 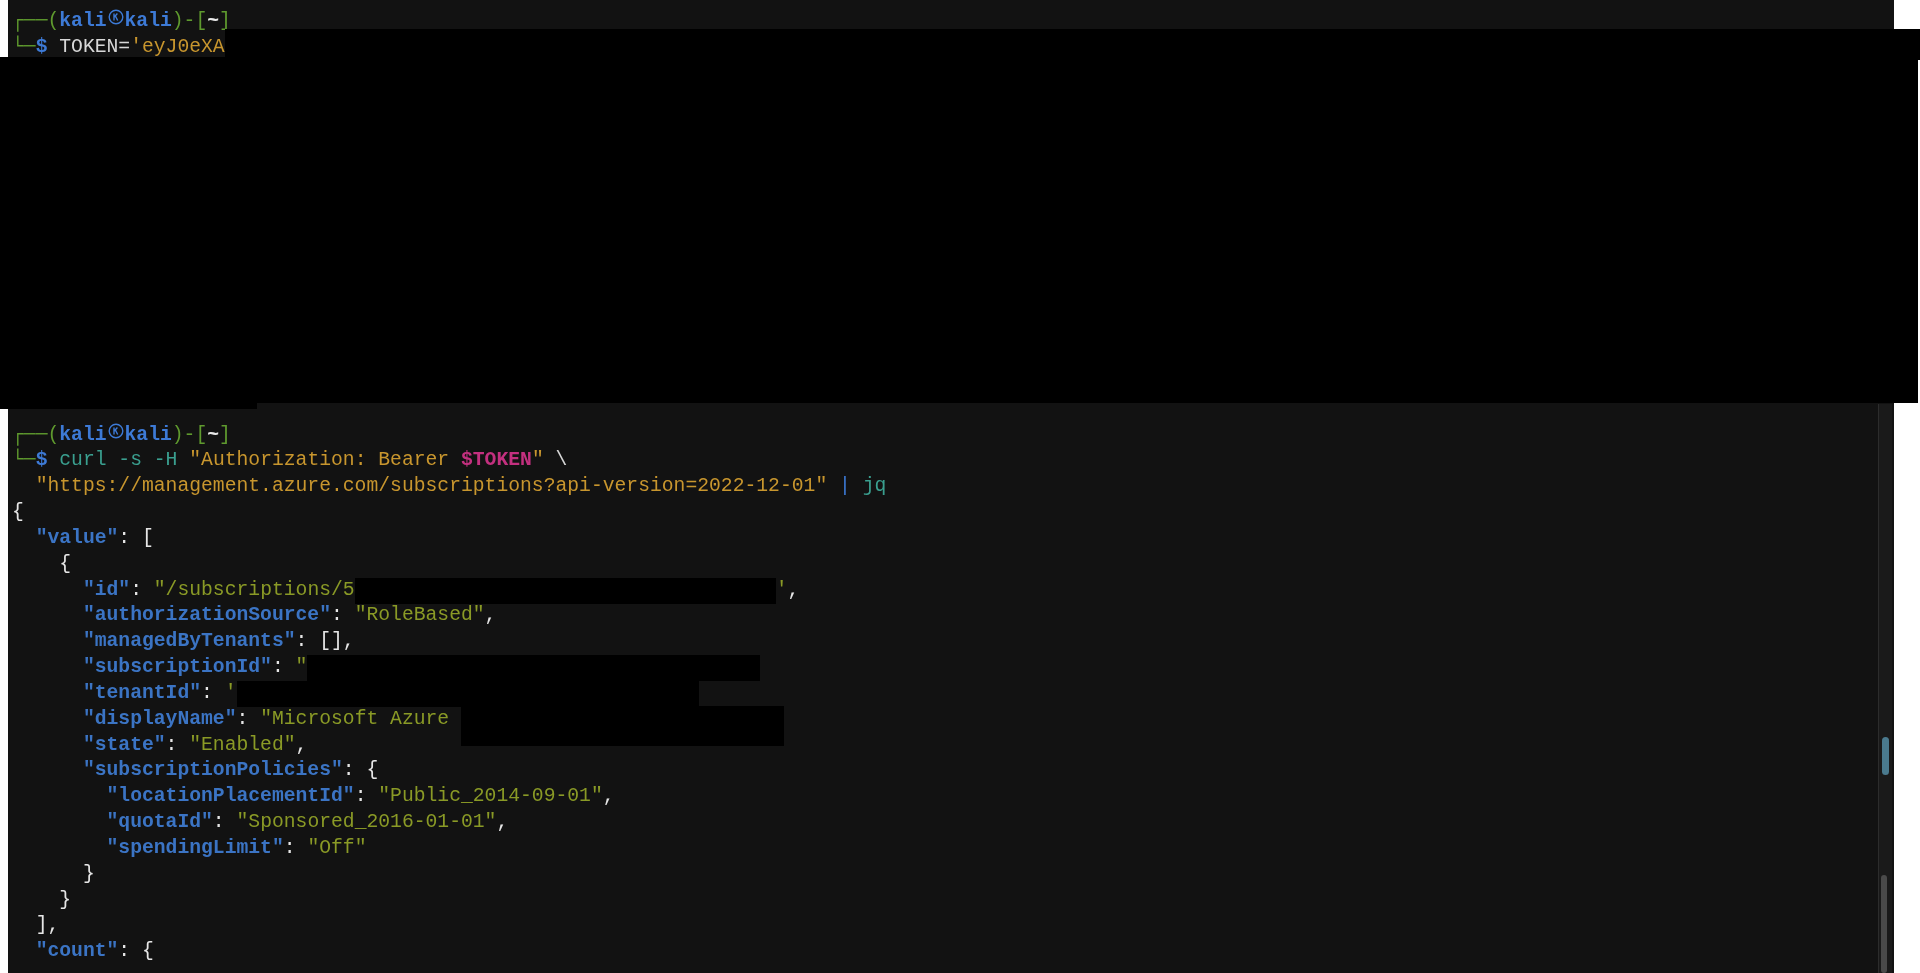 What do you see at coordinates (242, 745) in the screenshot?
I see `json-value: "Enabled"` at bounding box center [242, 745].